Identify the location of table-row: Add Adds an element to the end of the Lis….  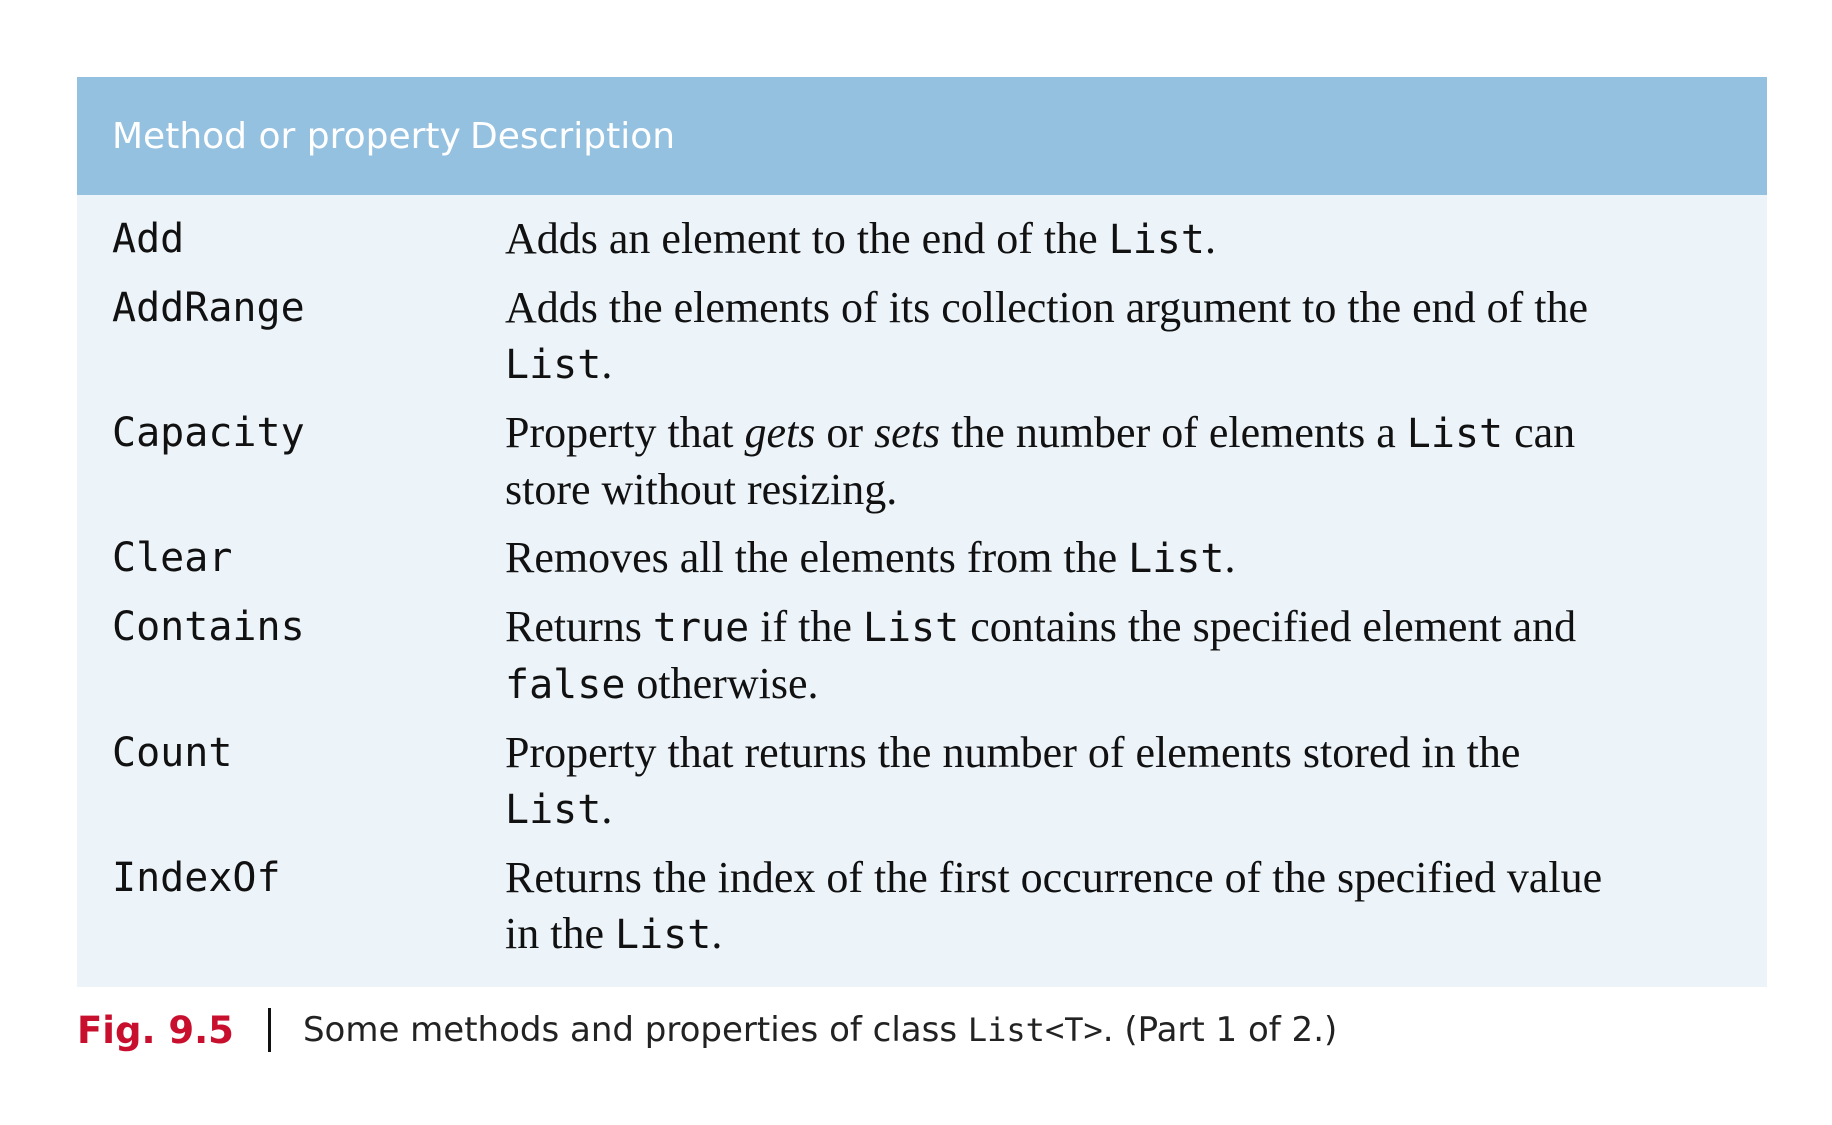
(922, 239).